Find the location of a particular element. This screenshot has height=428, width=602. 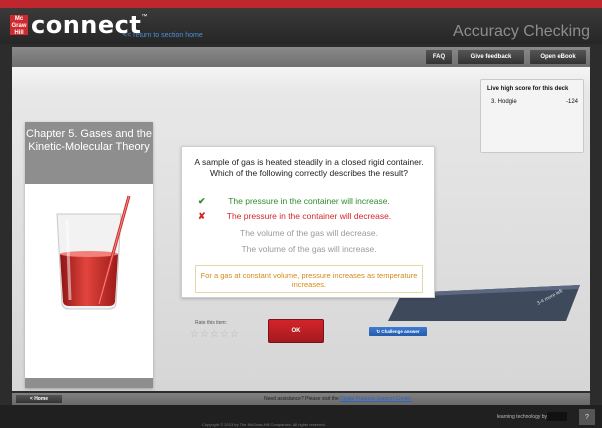

return-to-section-link: << return to section home is located at coordinates (163, 35).